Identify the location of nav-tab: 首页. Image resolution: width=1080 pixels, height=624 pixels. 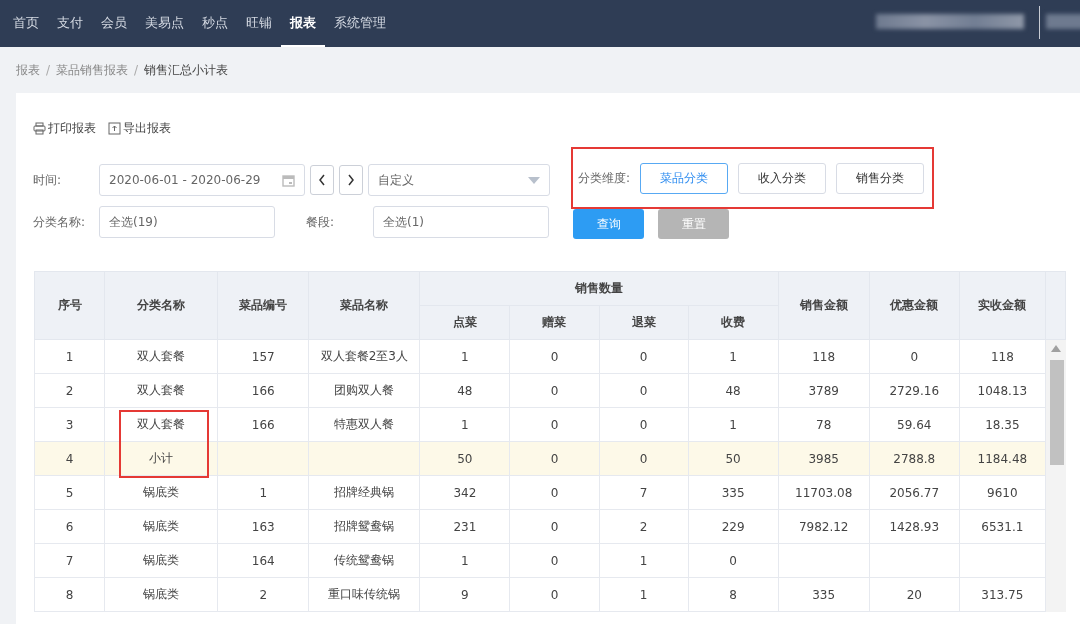
(26, 23).